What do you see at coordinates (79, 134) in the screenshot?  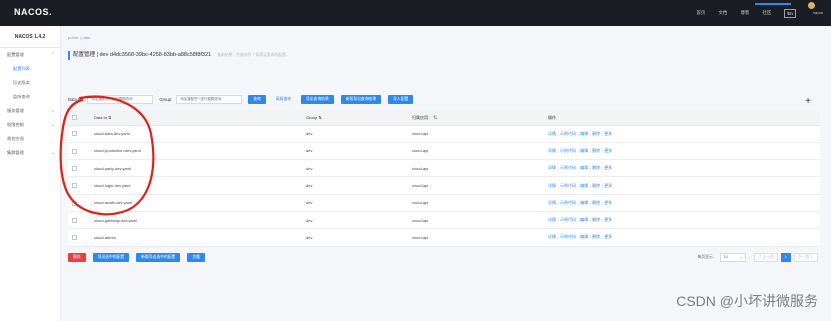 I see `row-select-cell` at bounding box center [79, 134].